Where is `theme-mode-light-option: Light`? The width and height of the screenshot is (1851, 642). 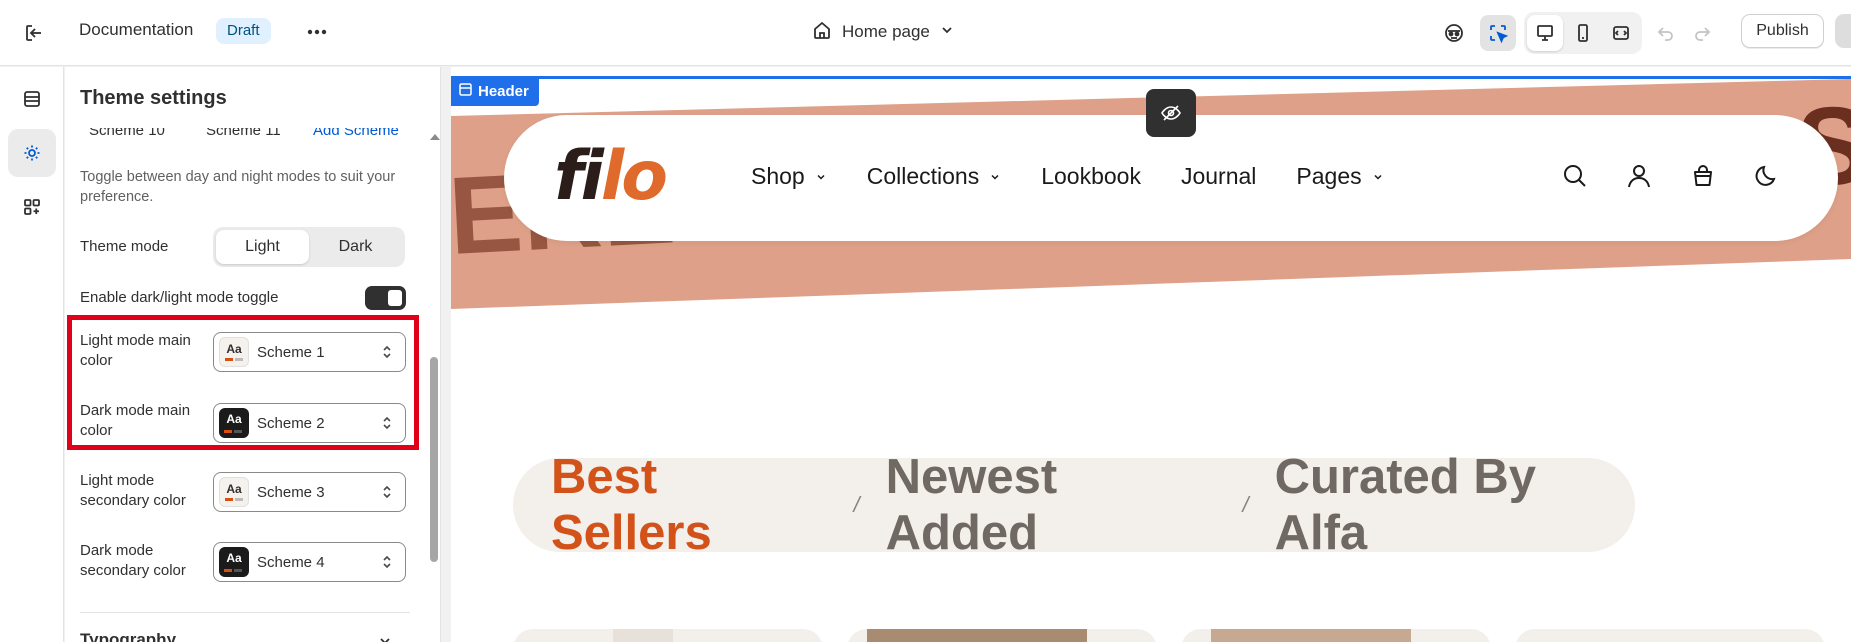
theme-mode-light-option: Light is located at coordinates (262, 247).